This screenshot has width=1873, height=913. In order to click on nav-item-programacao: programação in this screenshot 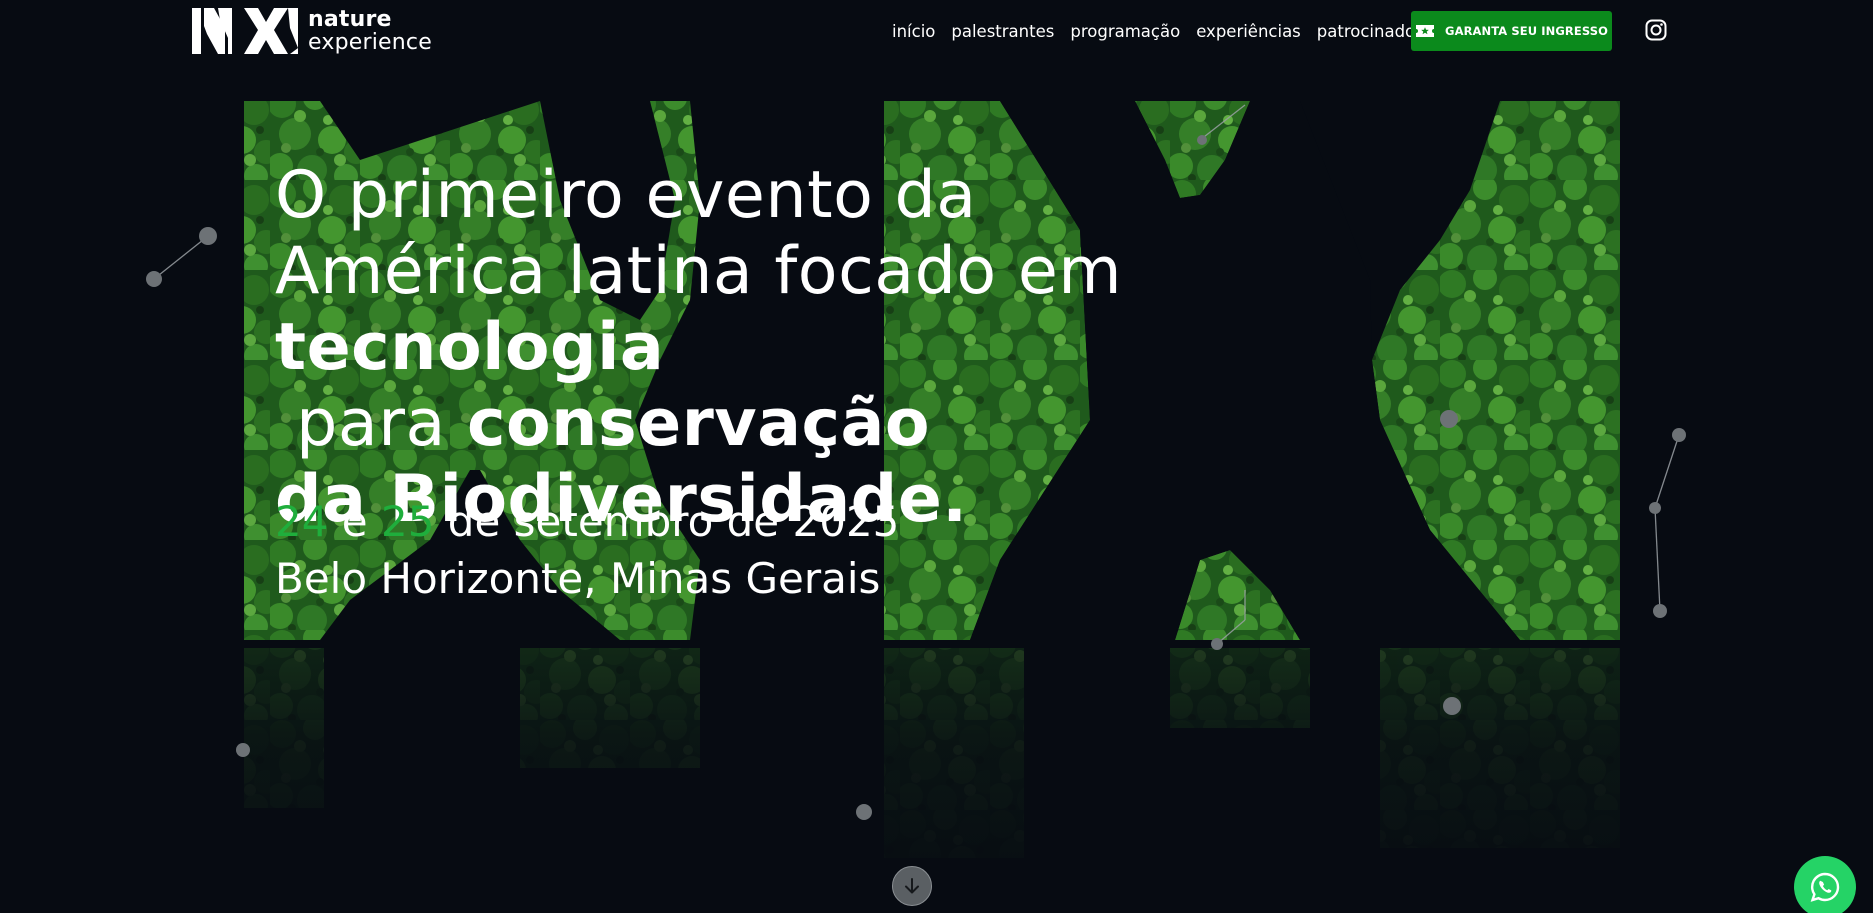, I will do `click(1125, 31)`.